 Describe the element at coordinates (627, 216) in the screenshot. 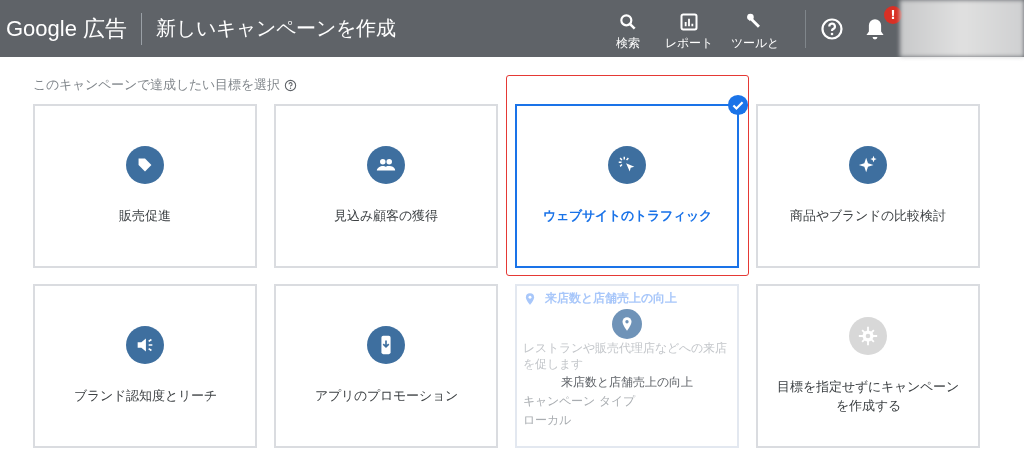

I see `goal-label: ウェブサイトのトラフィック` at that location.